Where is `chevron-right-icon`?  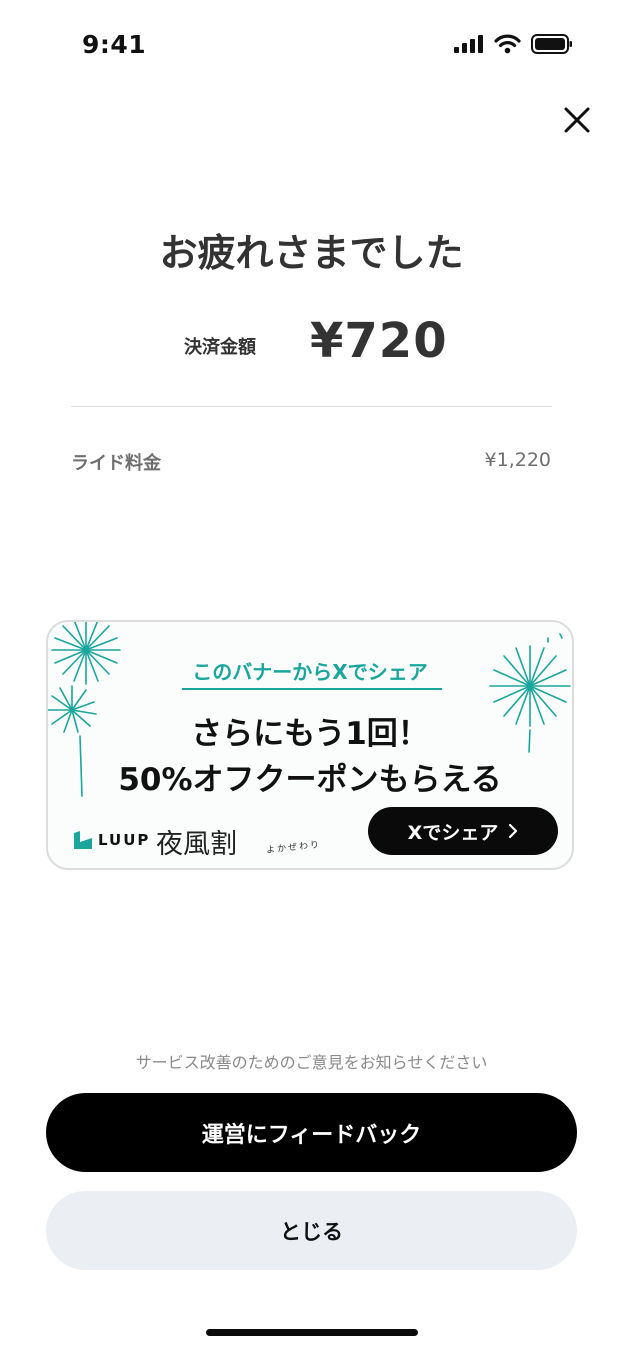 chevron-right-icon is located at coordinates (513, 831).